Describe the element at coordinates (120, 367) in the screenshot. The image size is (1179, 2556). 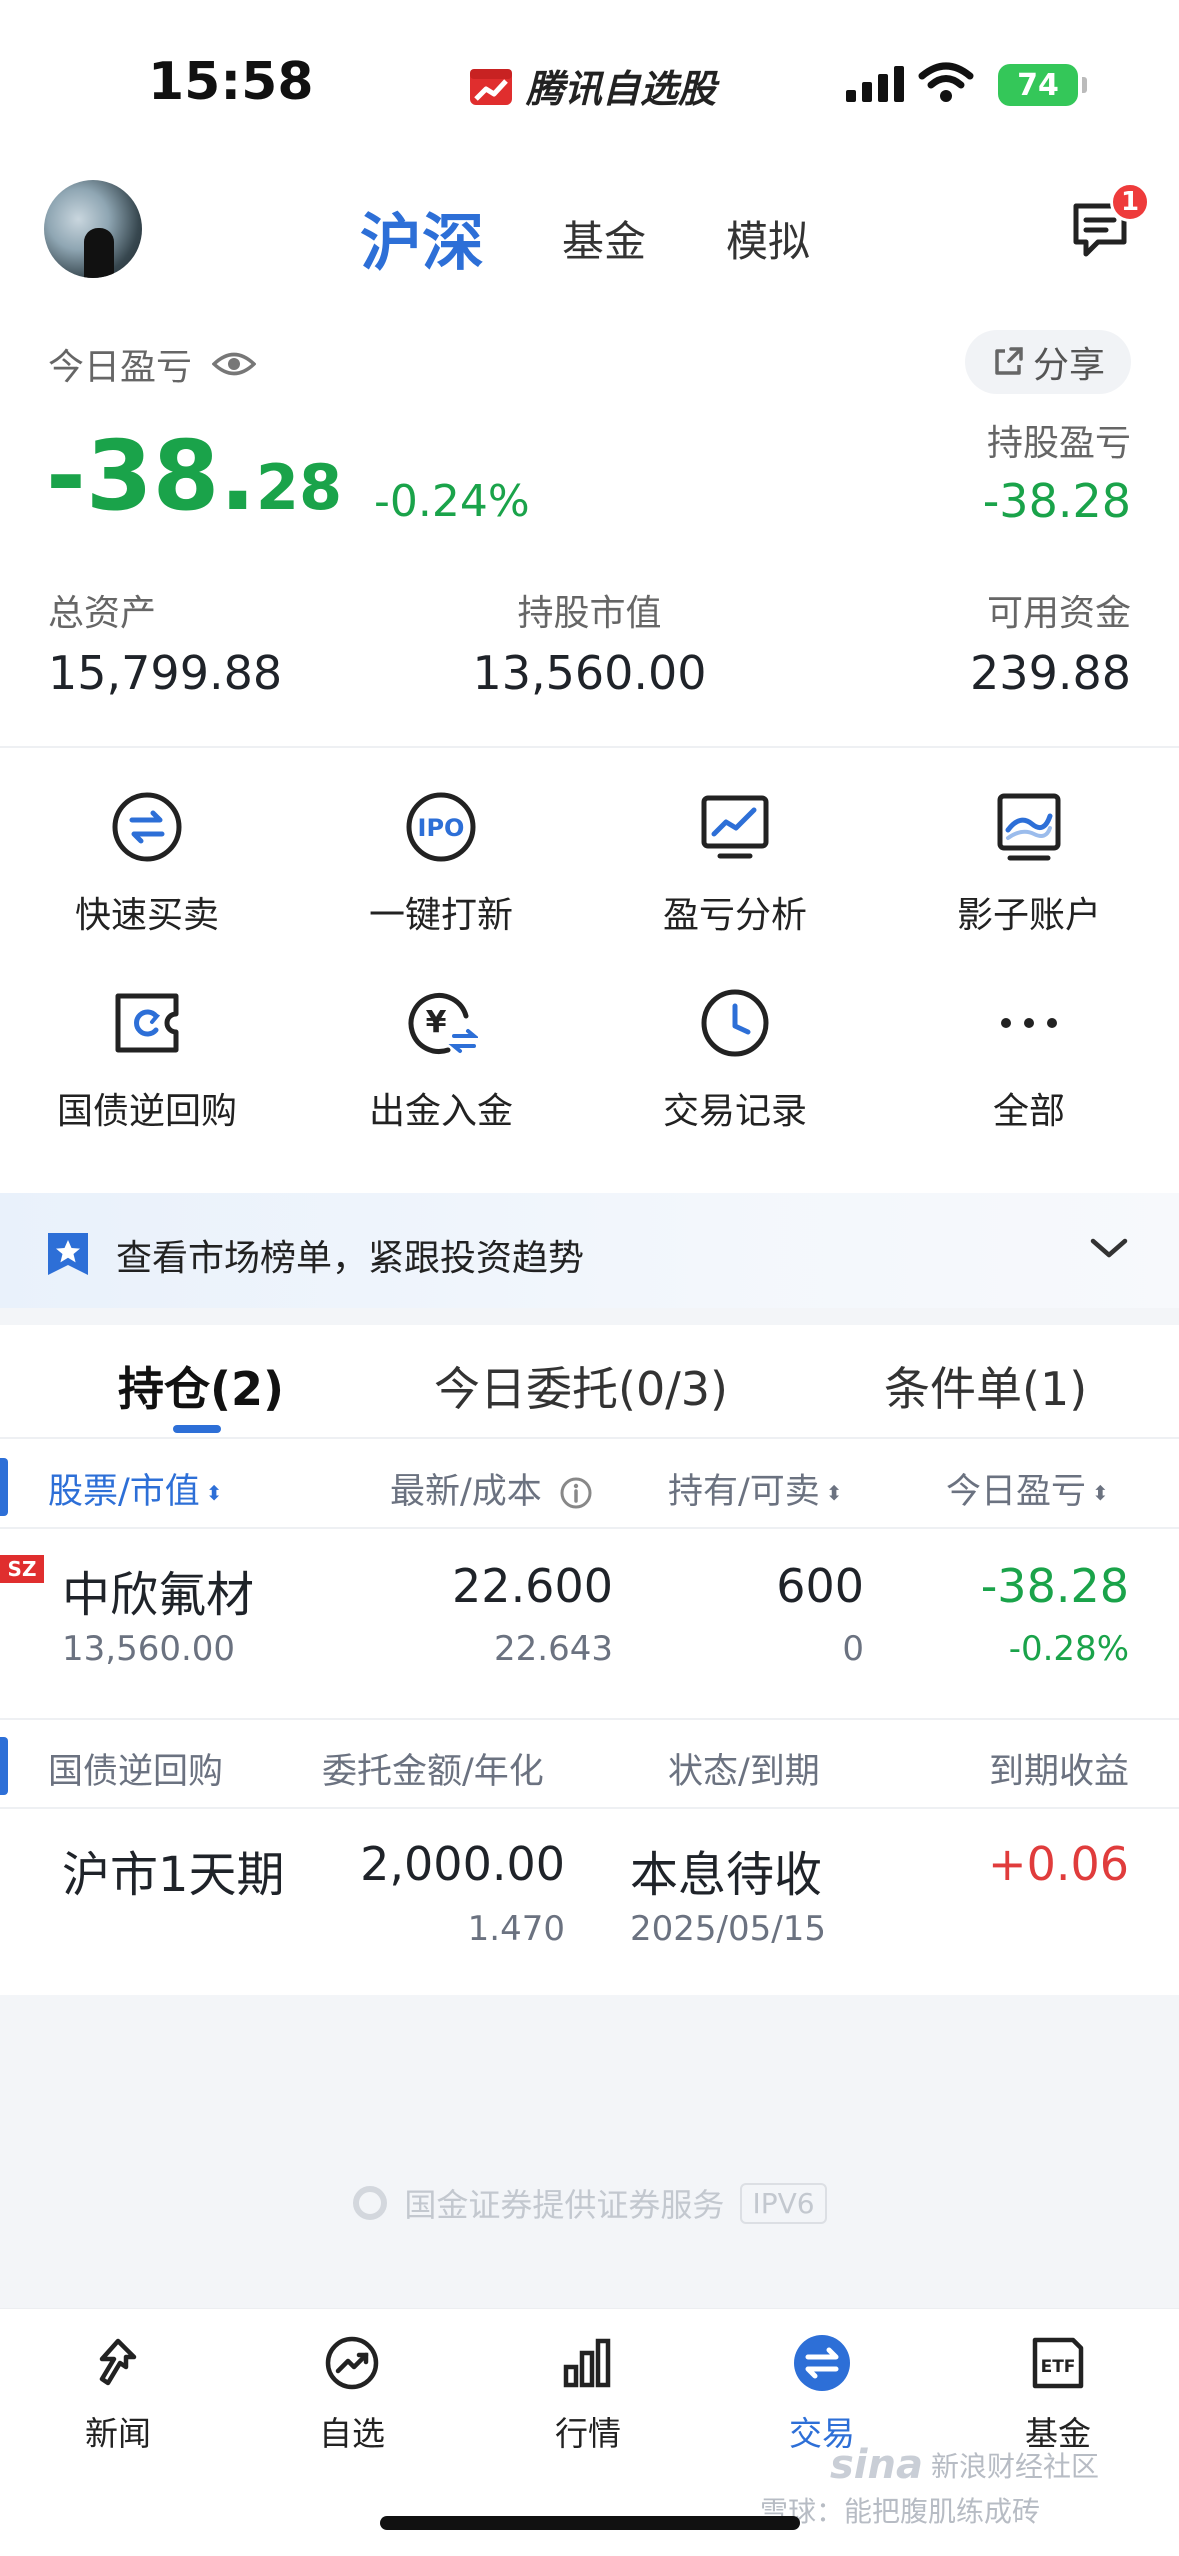
I see `today-pnl-label: 今日盈亏` at that location.